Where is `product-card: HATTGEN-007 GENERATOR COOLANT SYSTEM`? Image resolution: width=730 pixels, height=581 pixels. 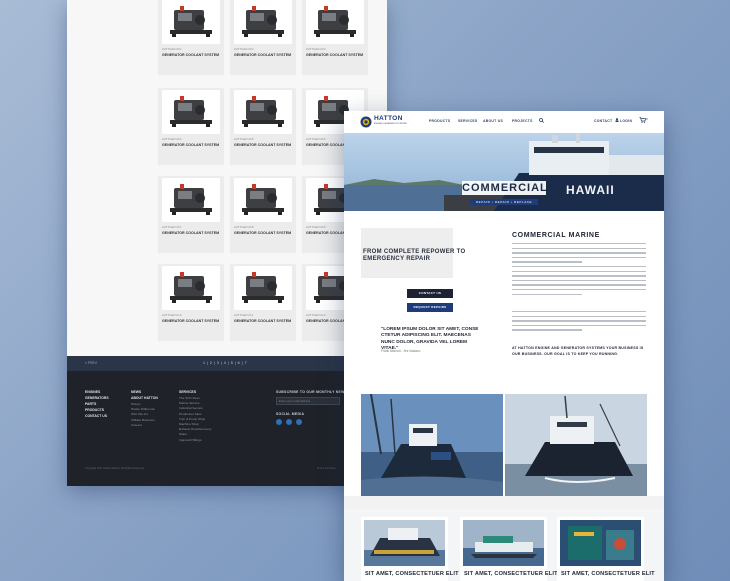 product-card: HATTGEN-007 GENERATOR COOLANT SYSTEM is located at coordinates (191, 214).